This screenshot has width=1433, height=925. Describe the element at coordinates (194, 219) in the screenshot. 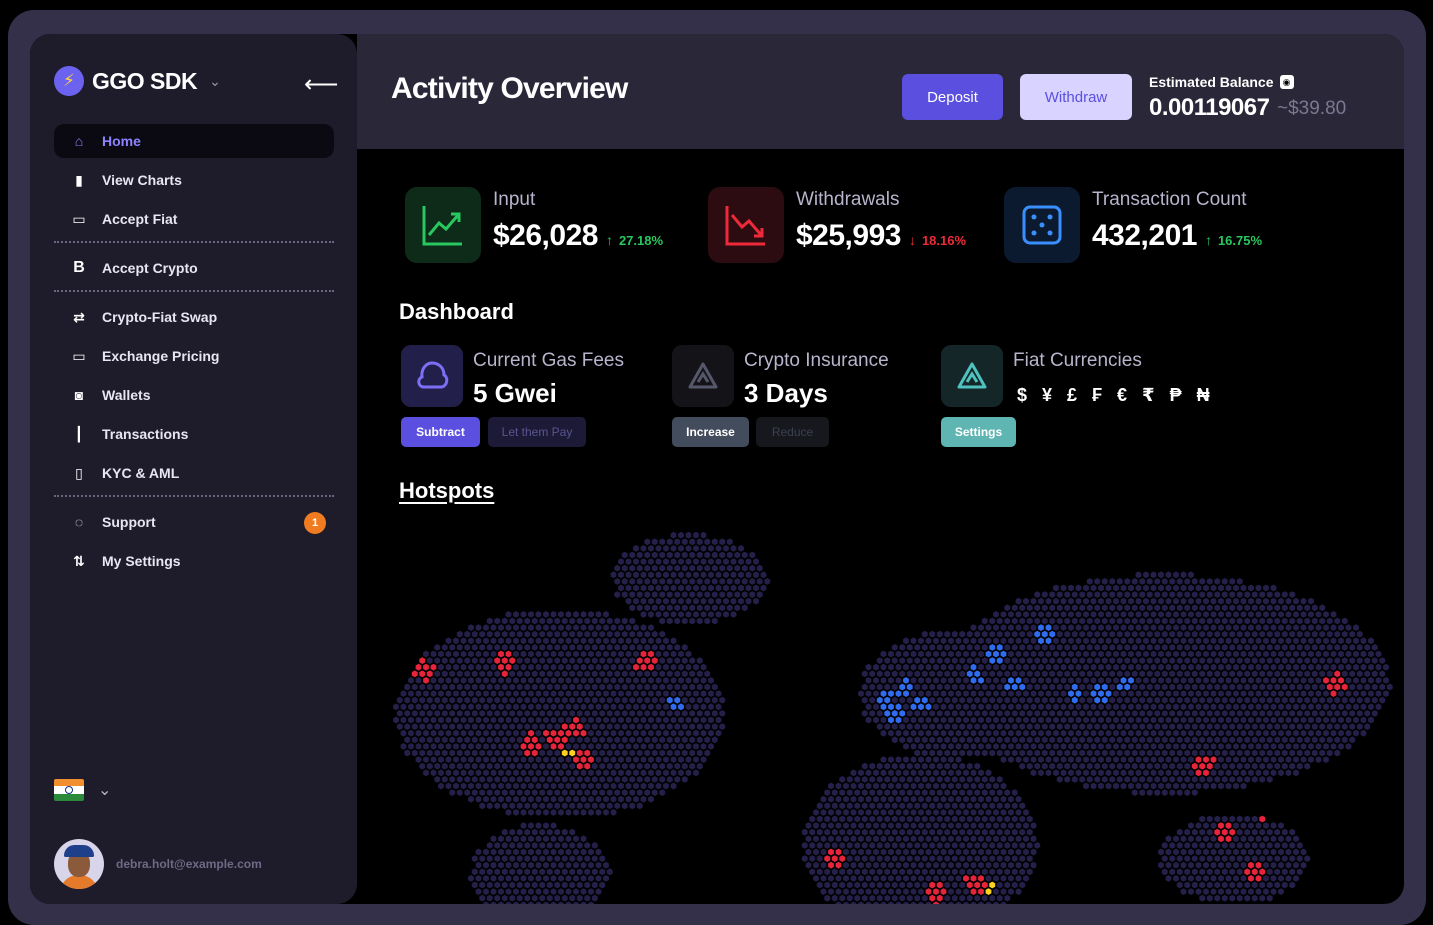

I see `sidebar-item-accept-fiat: ▭ Accept Fiat` at that location.